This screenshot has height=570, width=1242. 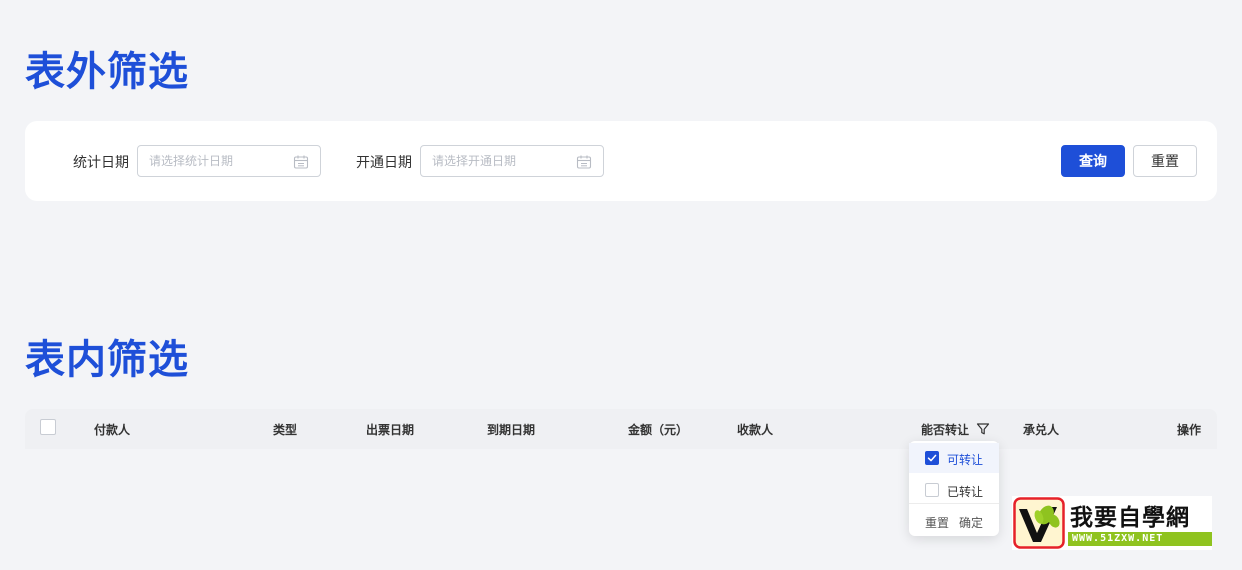 I want to click on site-watermark: 我要自學網 WWW.51ZXW.NET, so click(x=1112, y=523).